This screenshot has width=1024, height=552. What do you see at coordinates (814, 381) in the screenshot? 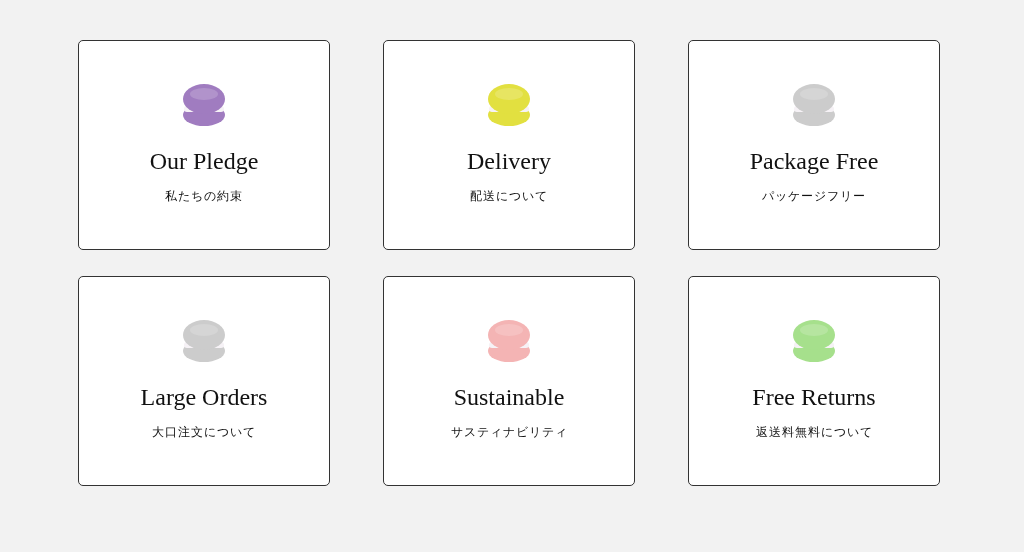
I see `category-card: Free Returns 返送料無料について` at bounding box center [814, 381].